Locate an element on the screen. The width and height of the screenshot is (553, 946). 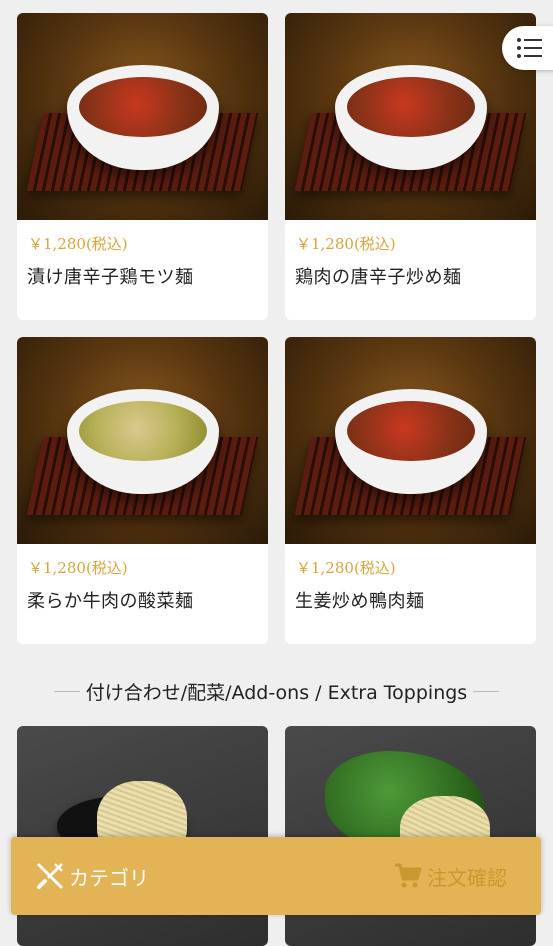
section-heading: 付け合わせ/配菜/Add-ons / Extra Toppings is located at coordinates (276, 691).